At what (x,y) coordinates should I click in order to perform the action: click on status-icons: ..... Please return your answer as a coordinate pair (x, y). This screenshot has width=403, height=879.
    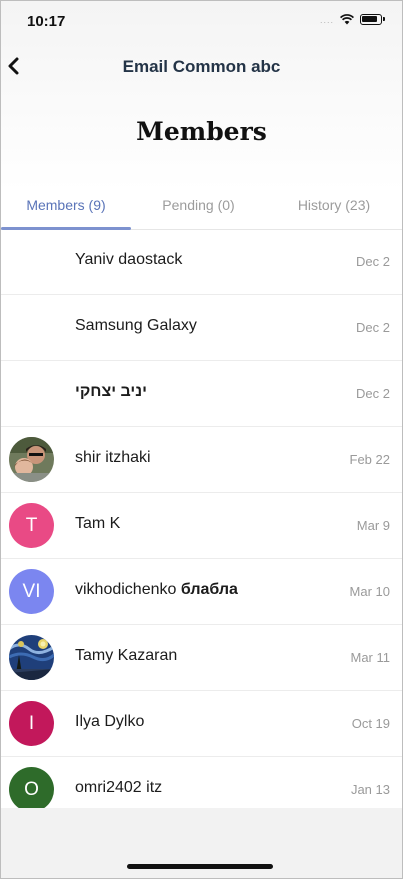
    Looking at the image, I should click on (352, 19).